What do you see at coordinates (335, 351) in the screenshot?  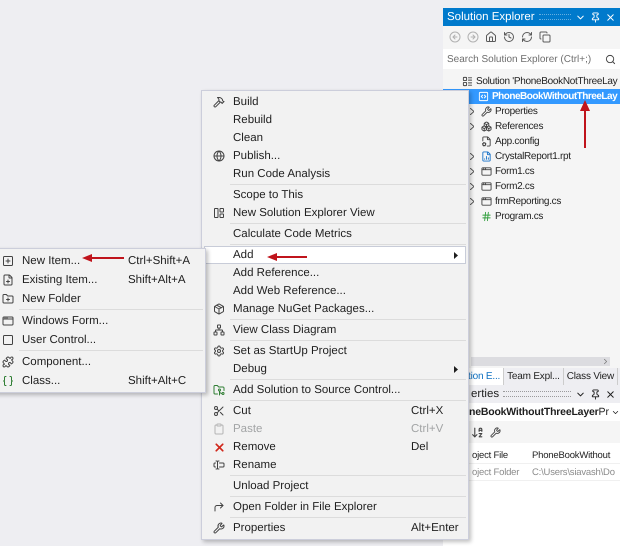 I see `menu-item: Set as StartUp Project` at bounding box center [335, 351].